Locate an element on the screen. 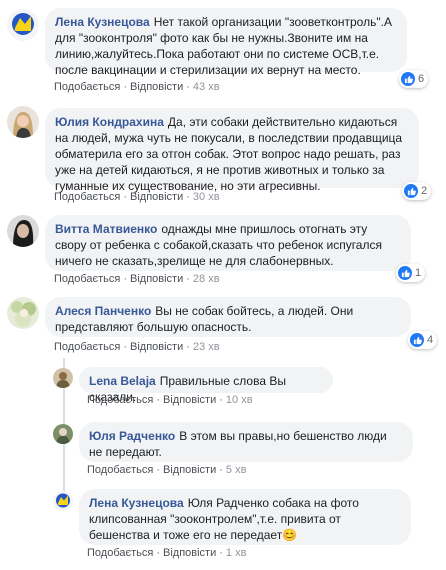 Image resolution: width=446 pixels, height=570 pixels. timestamp: 30 хв is located at coordinates (206, 197).